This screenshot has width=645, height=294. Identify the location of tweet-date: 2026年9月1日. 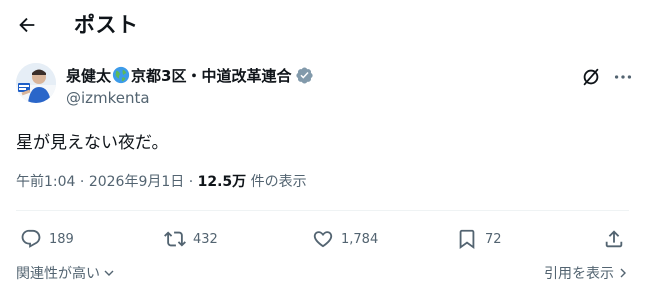
(136, 182).